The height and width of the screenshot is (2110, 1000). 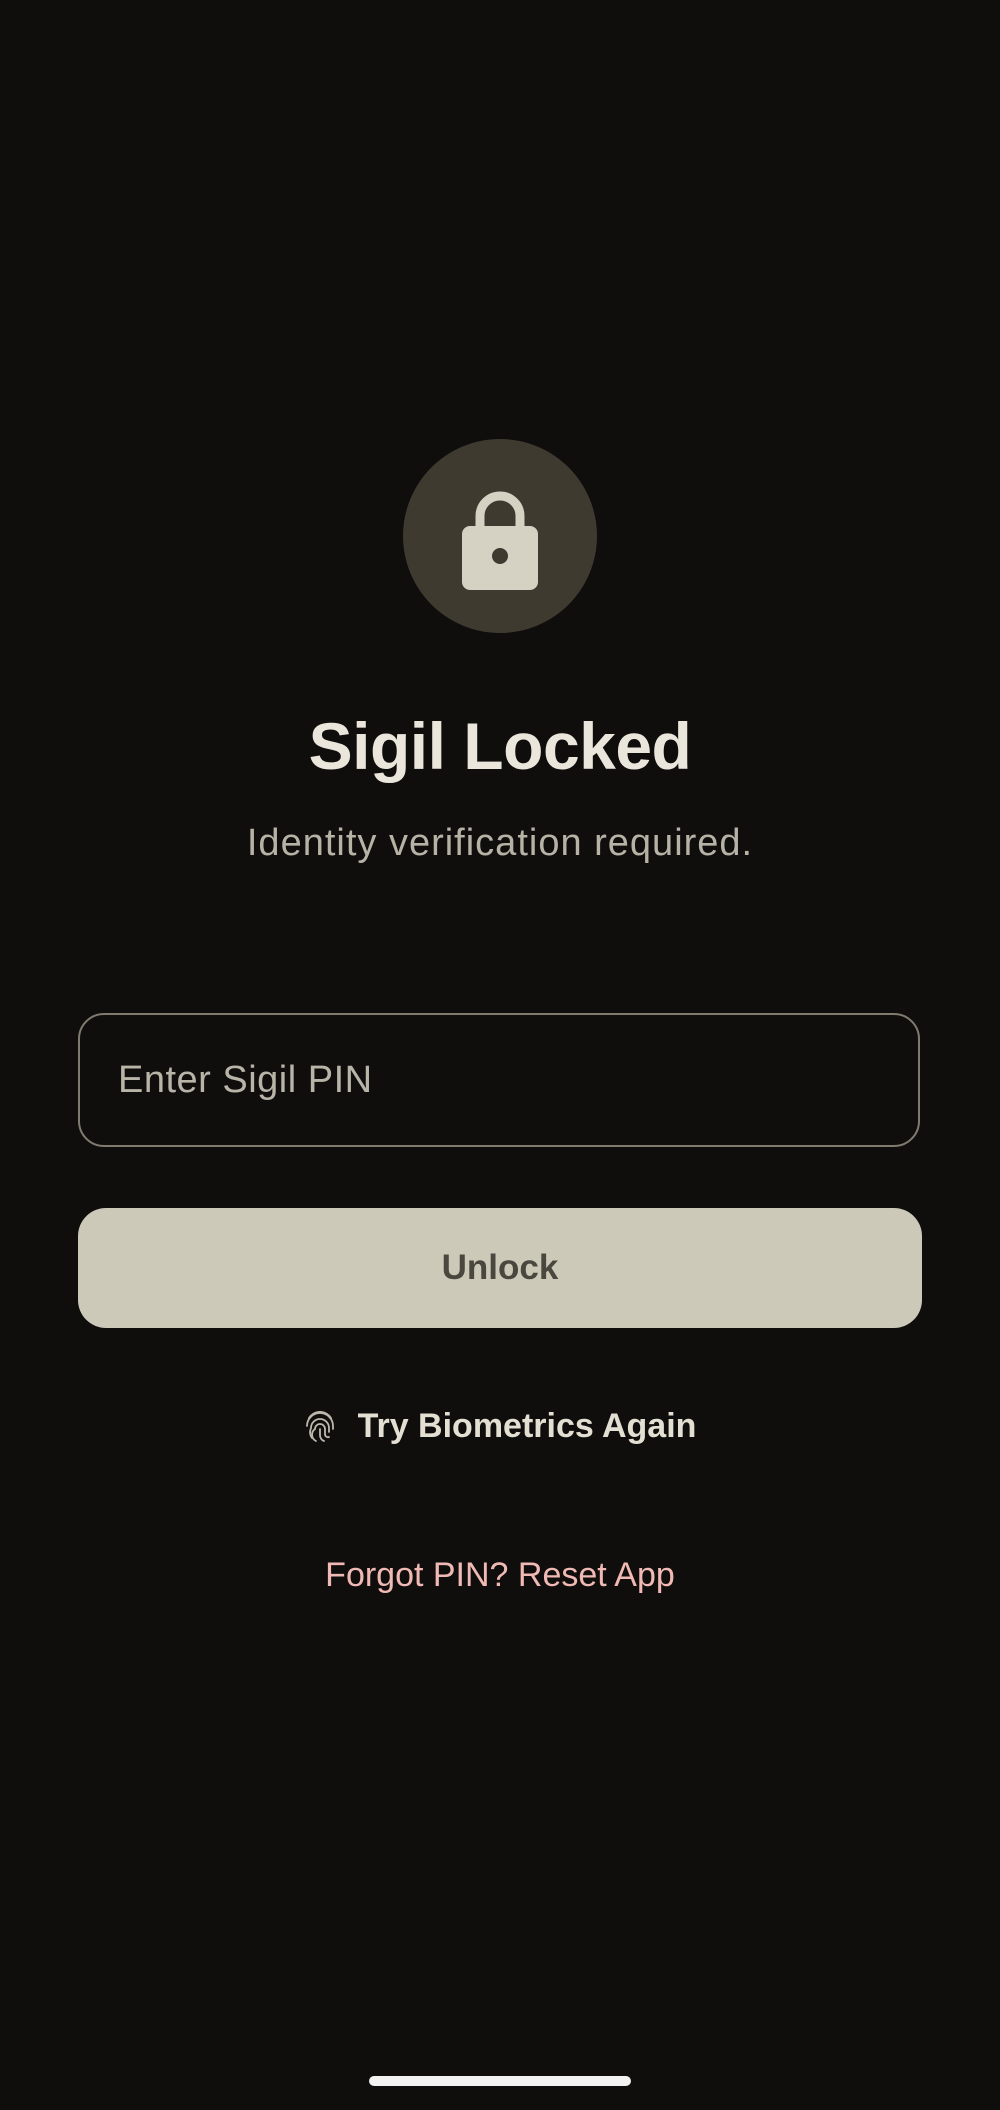 I want to click on try-biometrics-label: Try Biometrics Again, so click(x=527, y=1425).